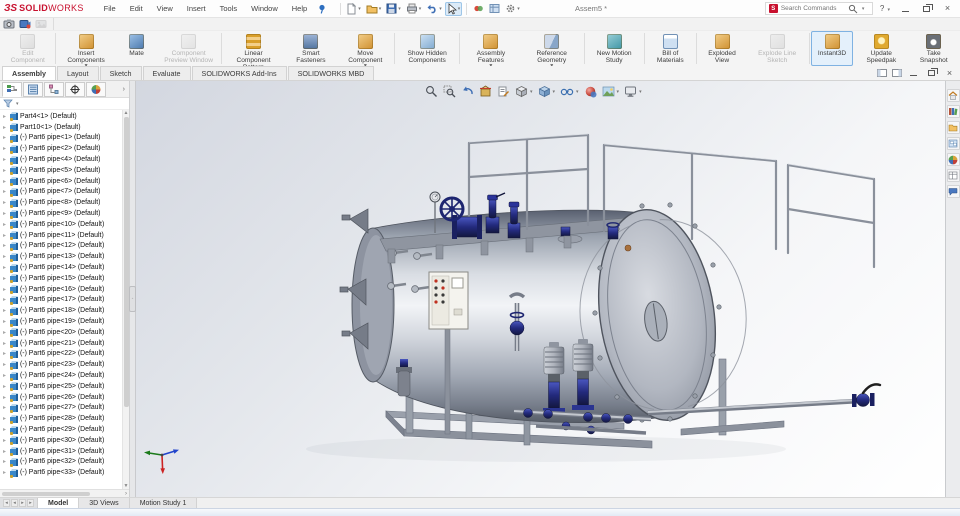 Image resolution: width=960 pixels, height=516 pixels. Describe the element at coordinates (853, 9) in the screenshot. I see `search-icon` at that location.